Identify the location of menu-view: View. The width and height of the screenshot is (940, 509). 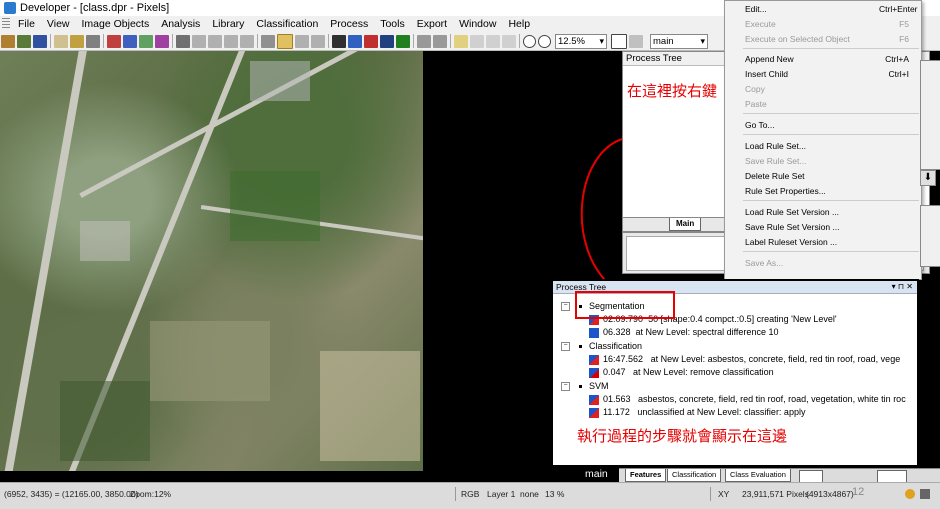
(58, 24).